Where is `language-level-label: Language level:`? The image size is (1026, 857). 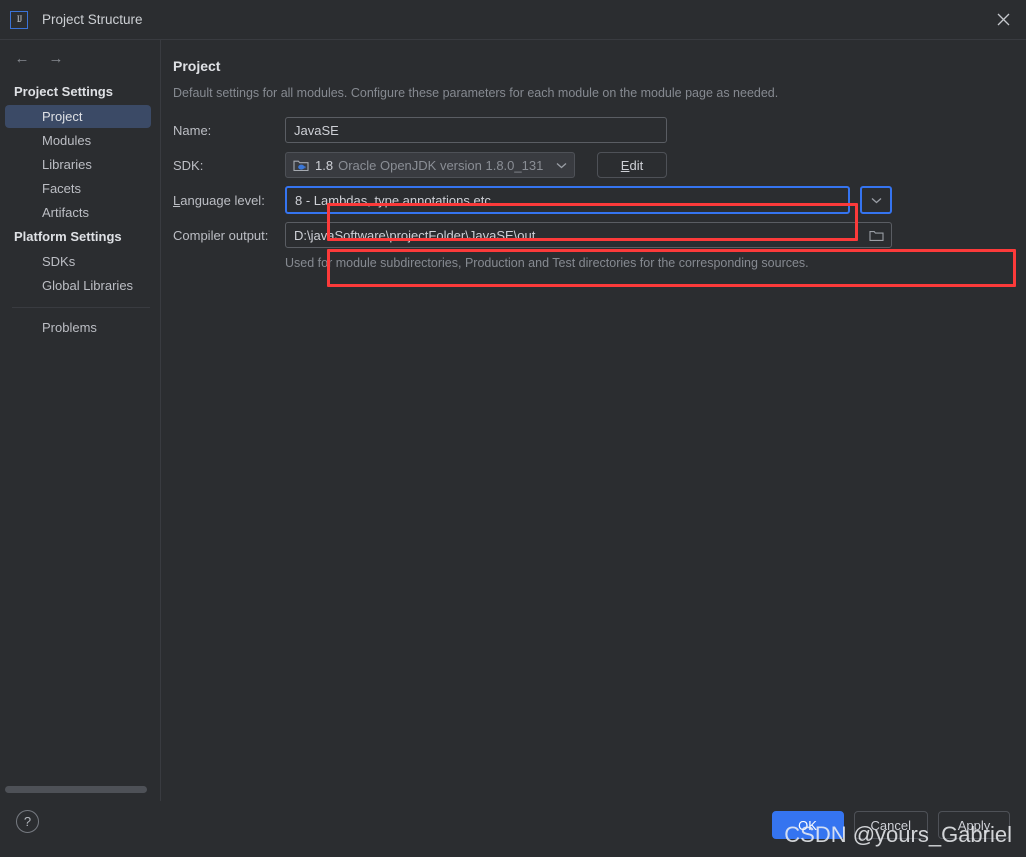 language-level-label: Language level: is located at coordinates (229, 200).